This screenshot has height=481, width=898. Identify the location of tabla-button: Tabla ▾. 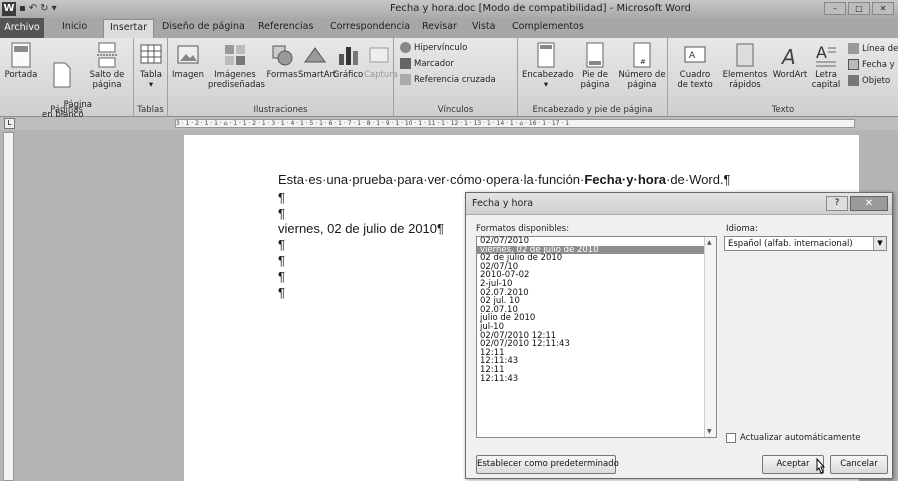
(151, 66).